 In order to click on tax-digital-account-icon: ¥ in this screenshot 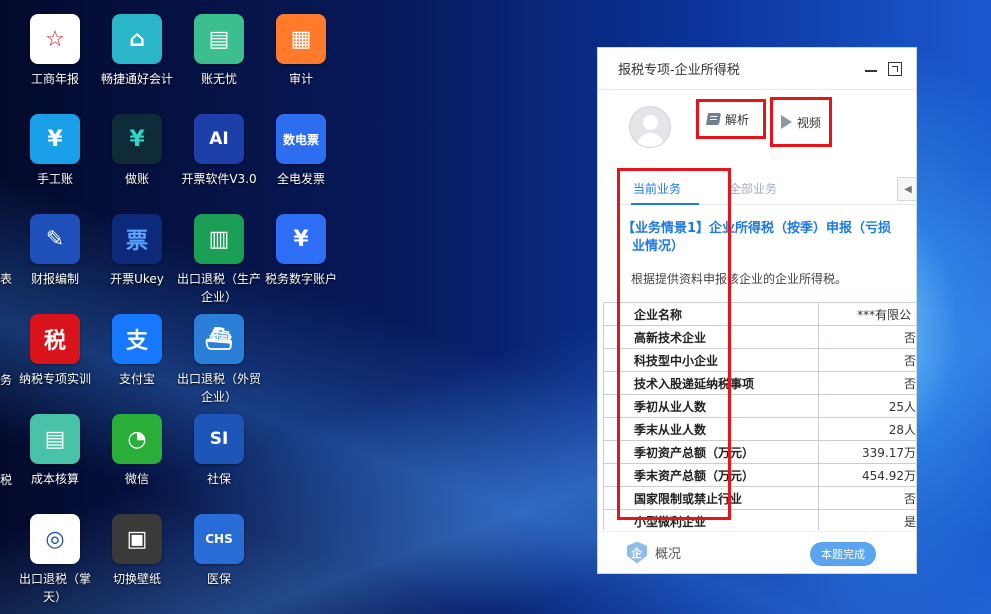, I will do `click(301, 239)`.